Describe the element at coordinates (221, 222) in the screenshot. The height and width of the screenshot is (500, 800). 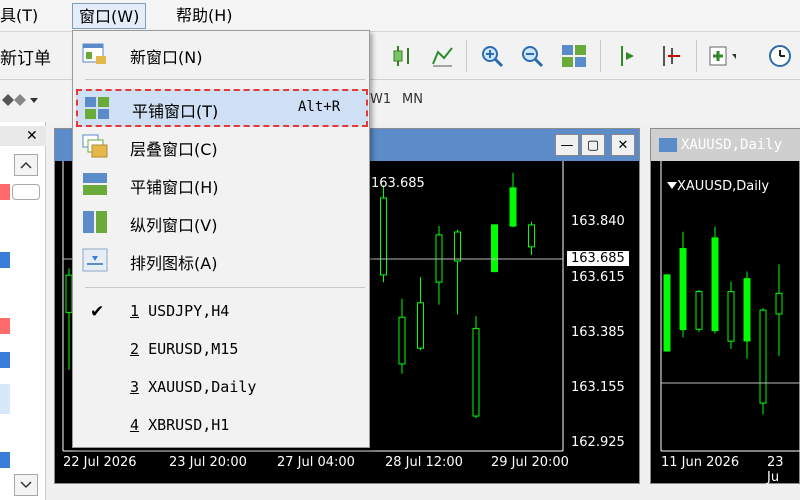
I see `menu-item-tile-vertical: 纵列窗口(V)` at that location.